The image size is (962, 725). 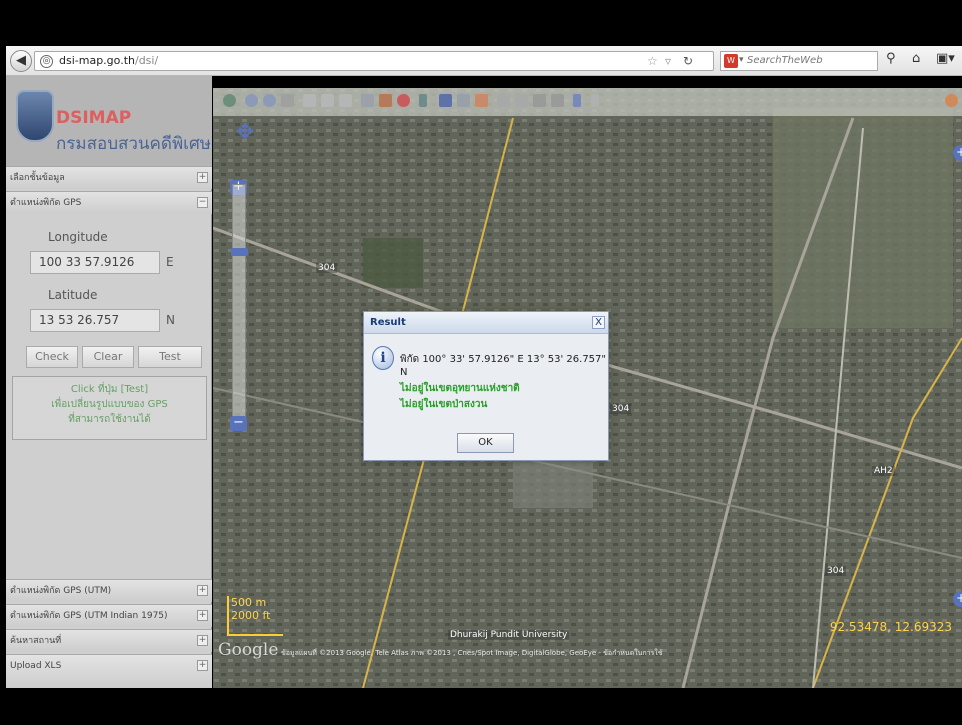 What do you see at coordinates (61, 591) in the screenshot?
I see `section-gps-utm-label: ตำแหน่งพิกัด GPS (UTM)` at bounding box center [61, 591].